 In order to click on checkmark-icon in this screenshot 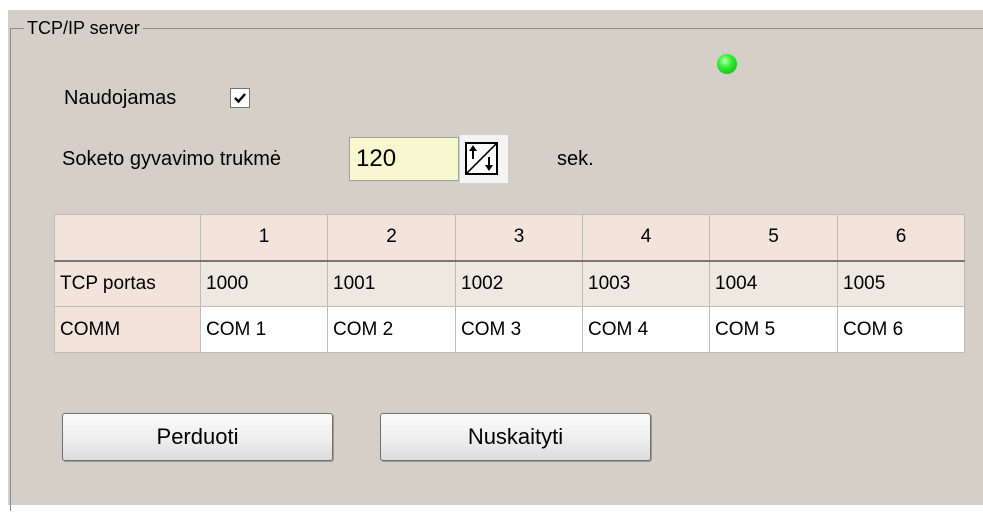, I will do `click(240, 98)`.